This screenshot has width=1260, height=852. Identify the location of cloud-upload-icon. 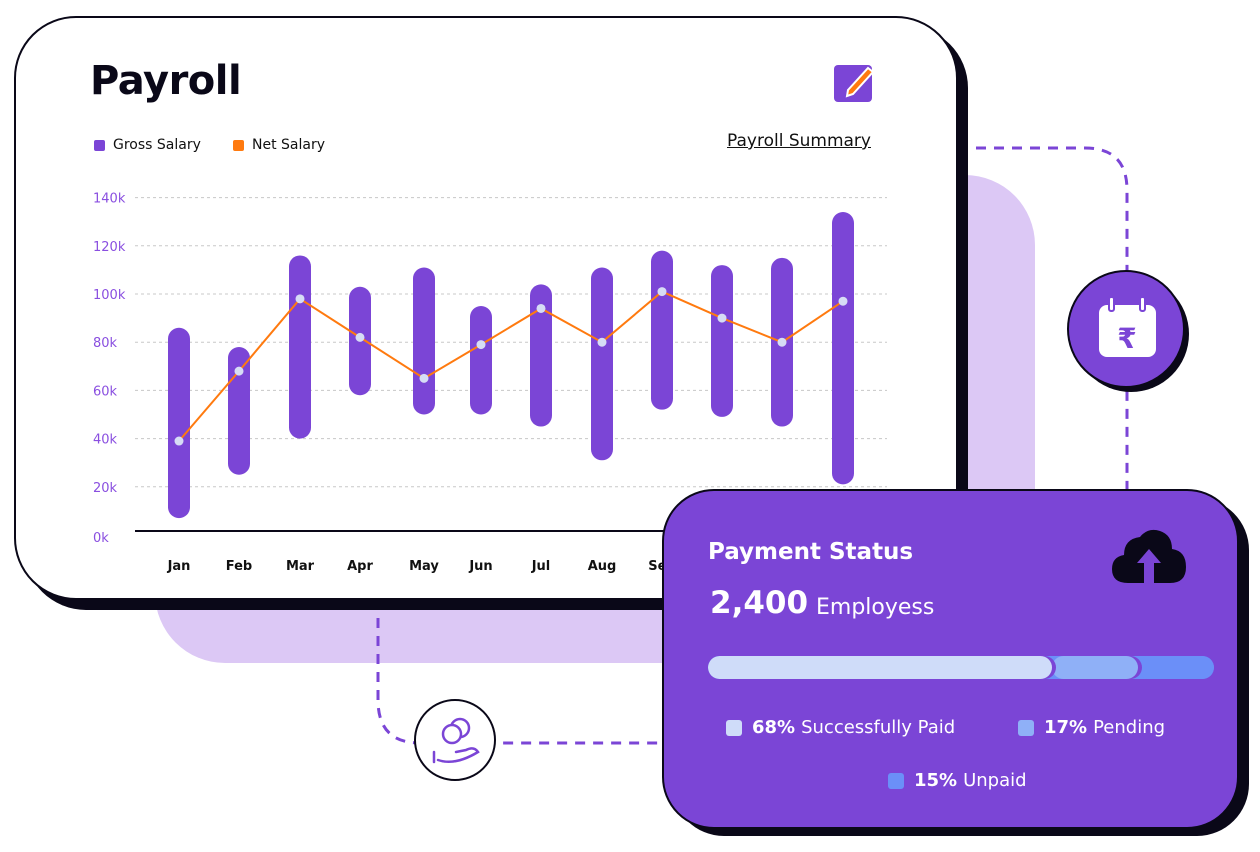
(1149, 556).